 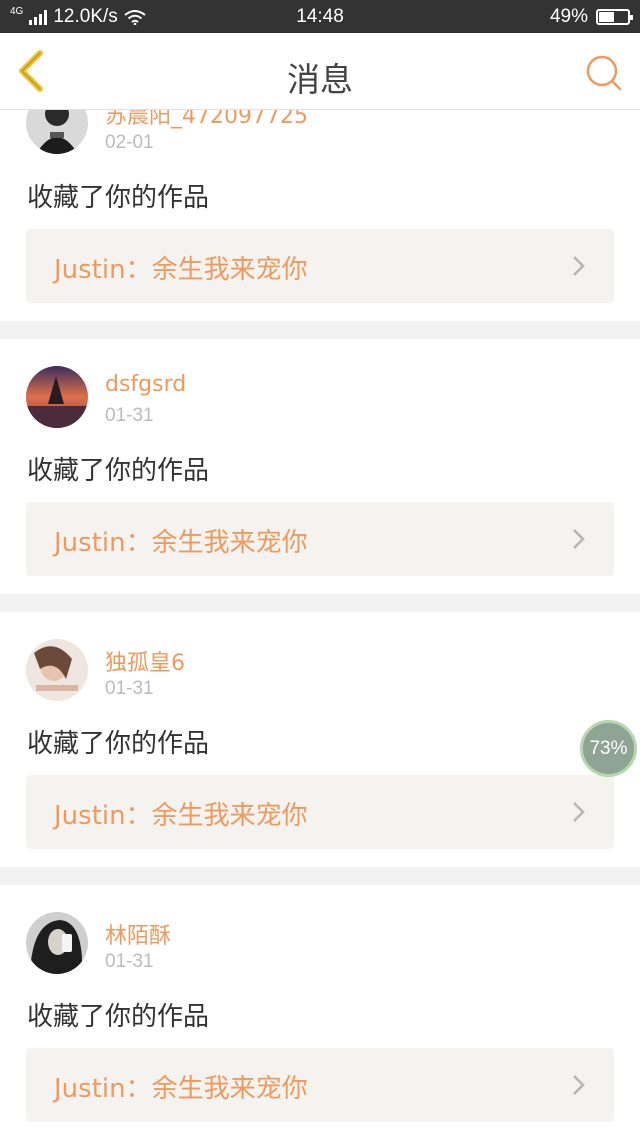 What do you see at coordinates (145, 384) in the screenshot?
I see `username: dsfgsrd` at bounding box center [145, 384].